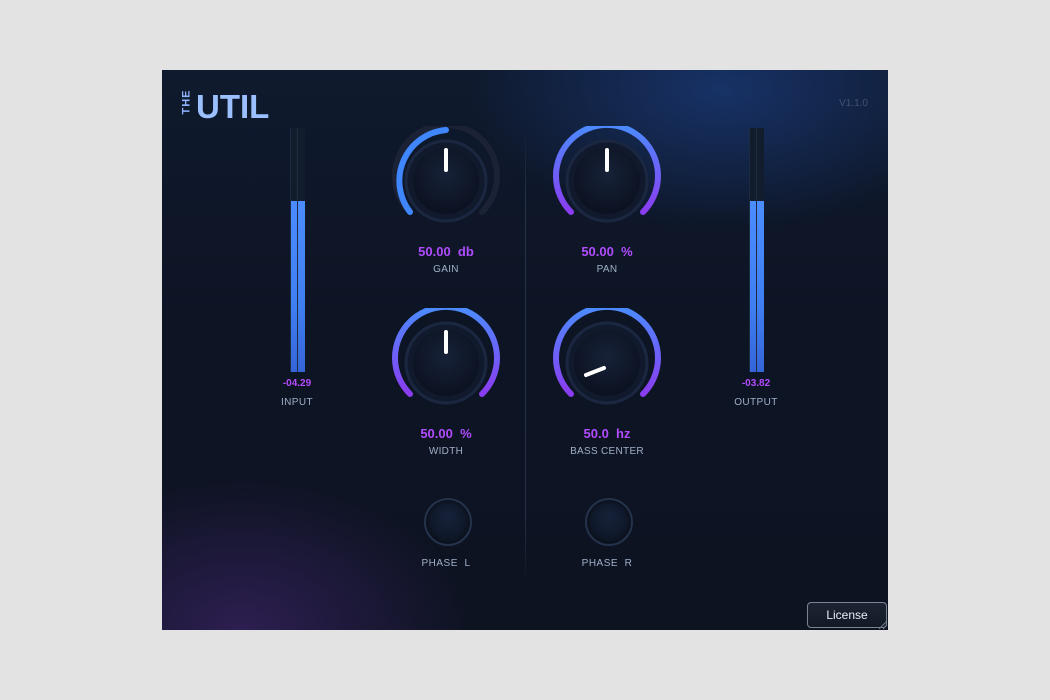 The image size is (1050, 700). Describe the element at coordinates (853, 103) in the screenshot. I see `version-label: V1.1.0` at that location.